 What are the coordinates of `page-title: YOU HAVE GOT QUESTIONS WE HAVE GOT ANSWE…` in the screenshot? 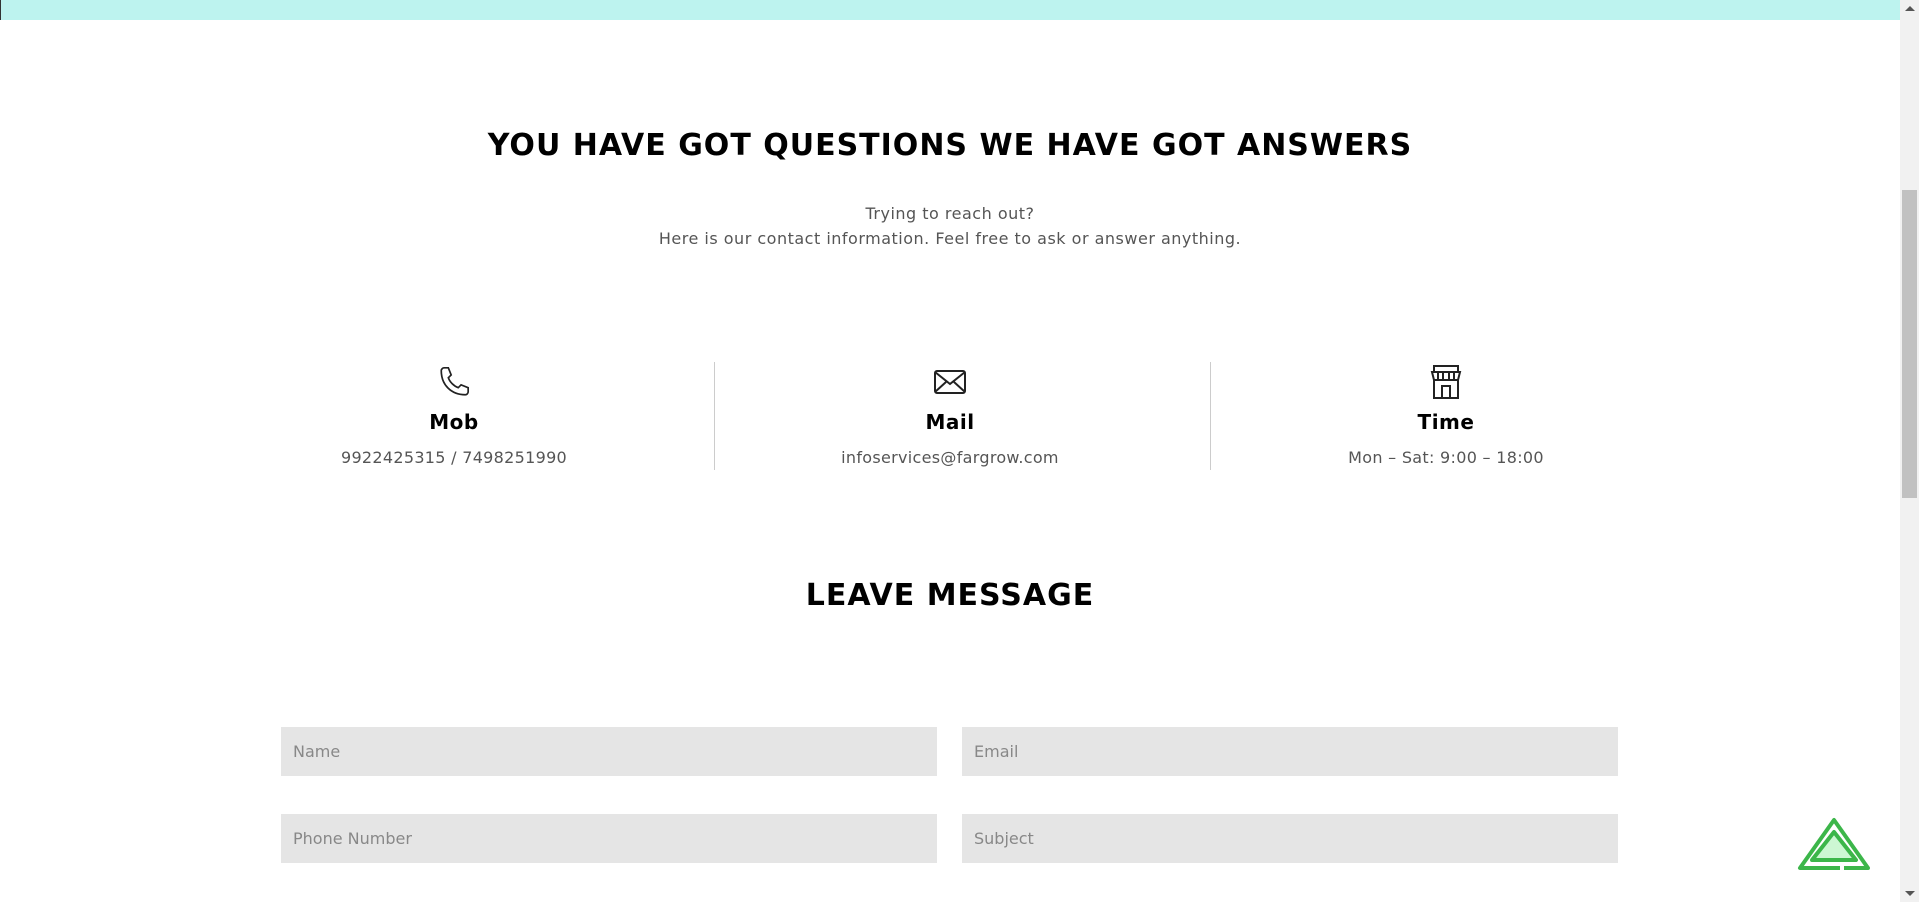 It's located at (950, 145).